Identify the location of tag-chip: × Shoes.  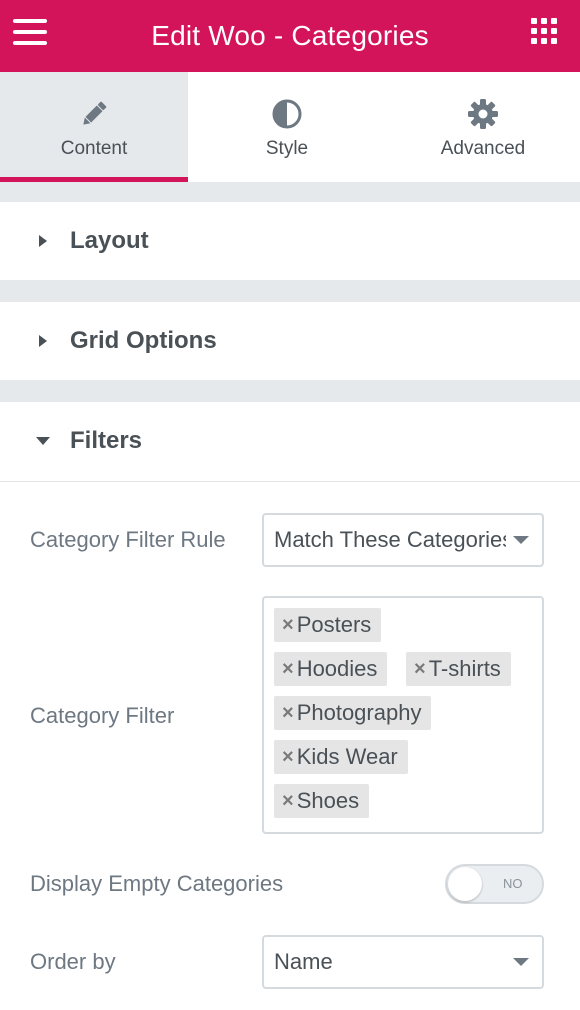
(322, 801).